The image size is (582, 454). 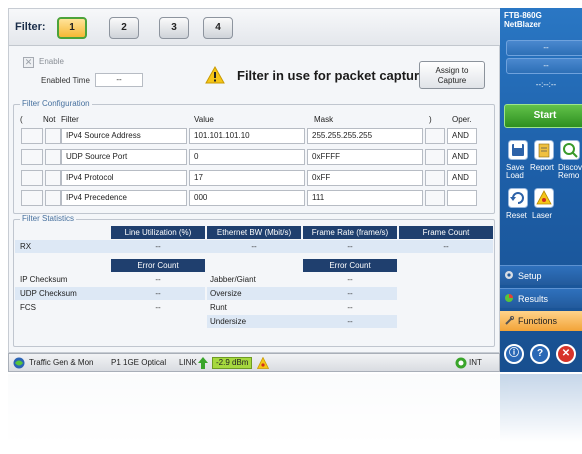 I want to click on device-model: FTB-860G, so click(x=523, y=15).